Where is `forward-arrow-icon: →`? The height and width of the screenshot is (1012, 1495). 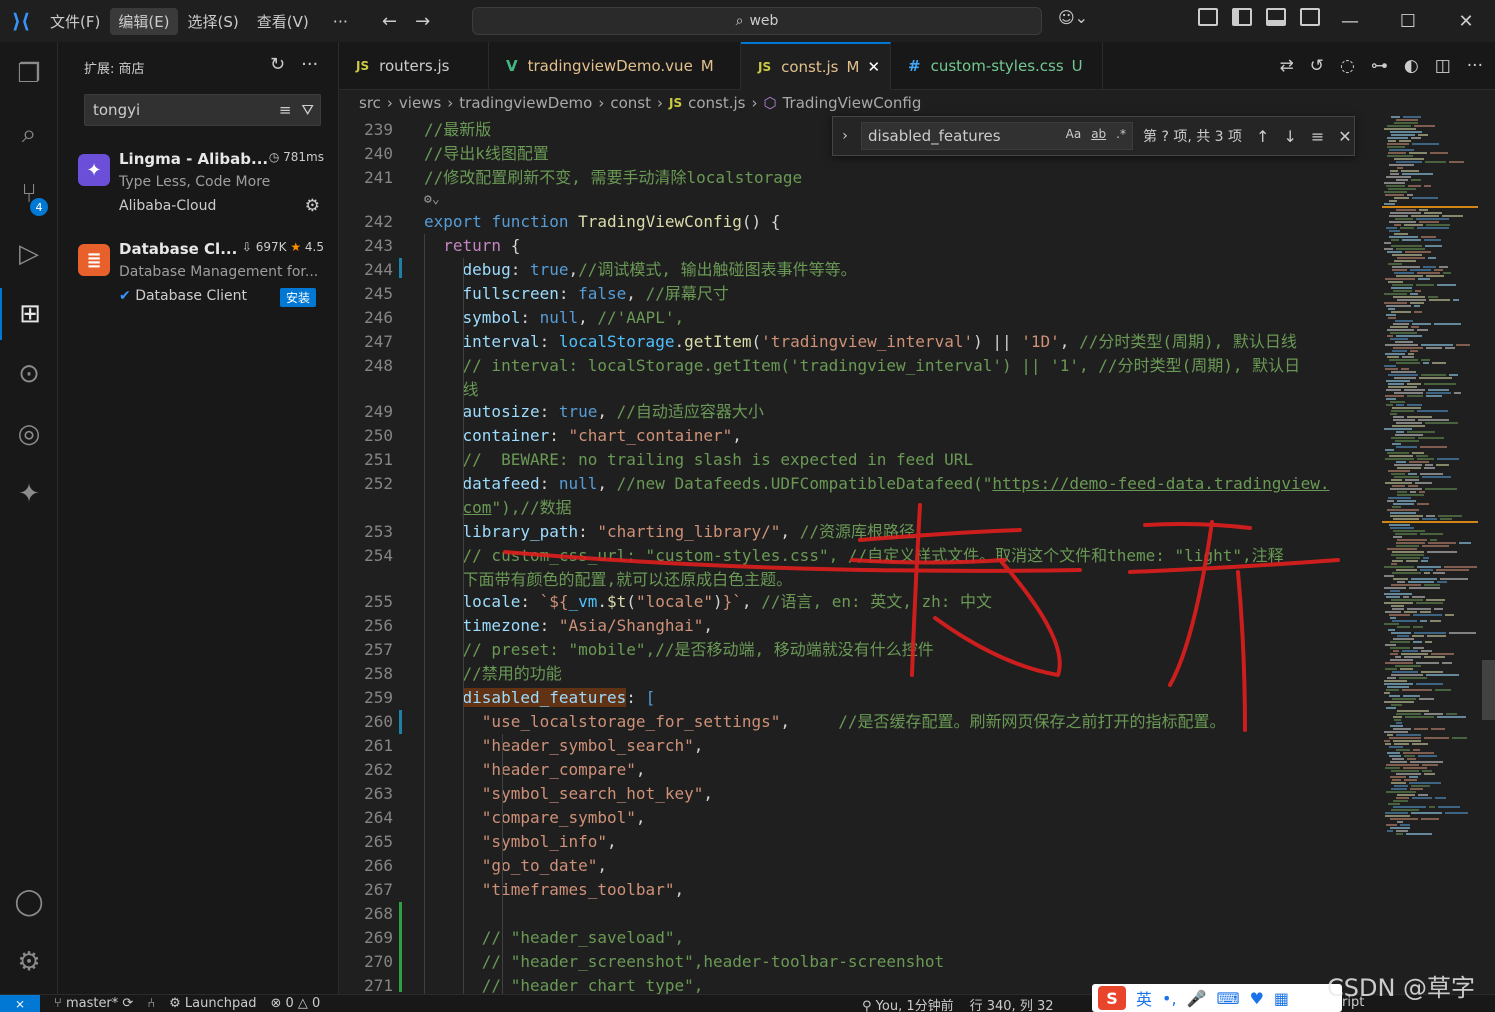
forward-arrow-icon: → is located at coordinates (422, 21).